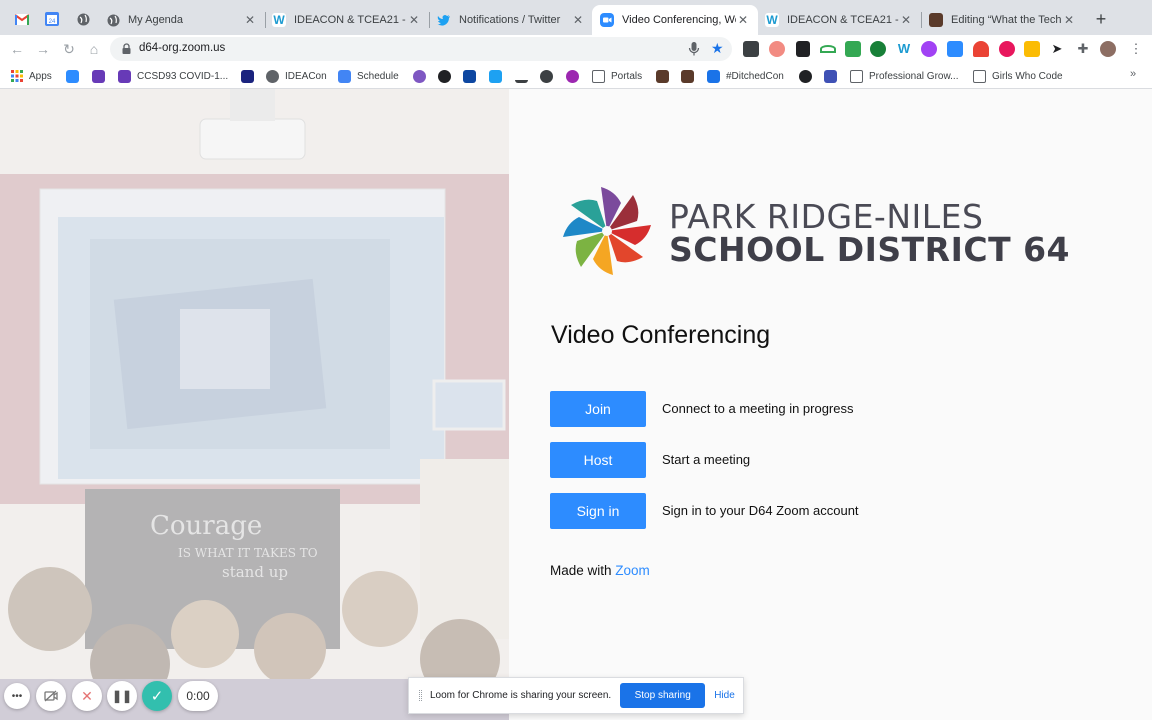 Image resolution: width=1152 pixels, height=720 pixels. I want to click on loom-pause-button: ❚❚, so click(122, 696).